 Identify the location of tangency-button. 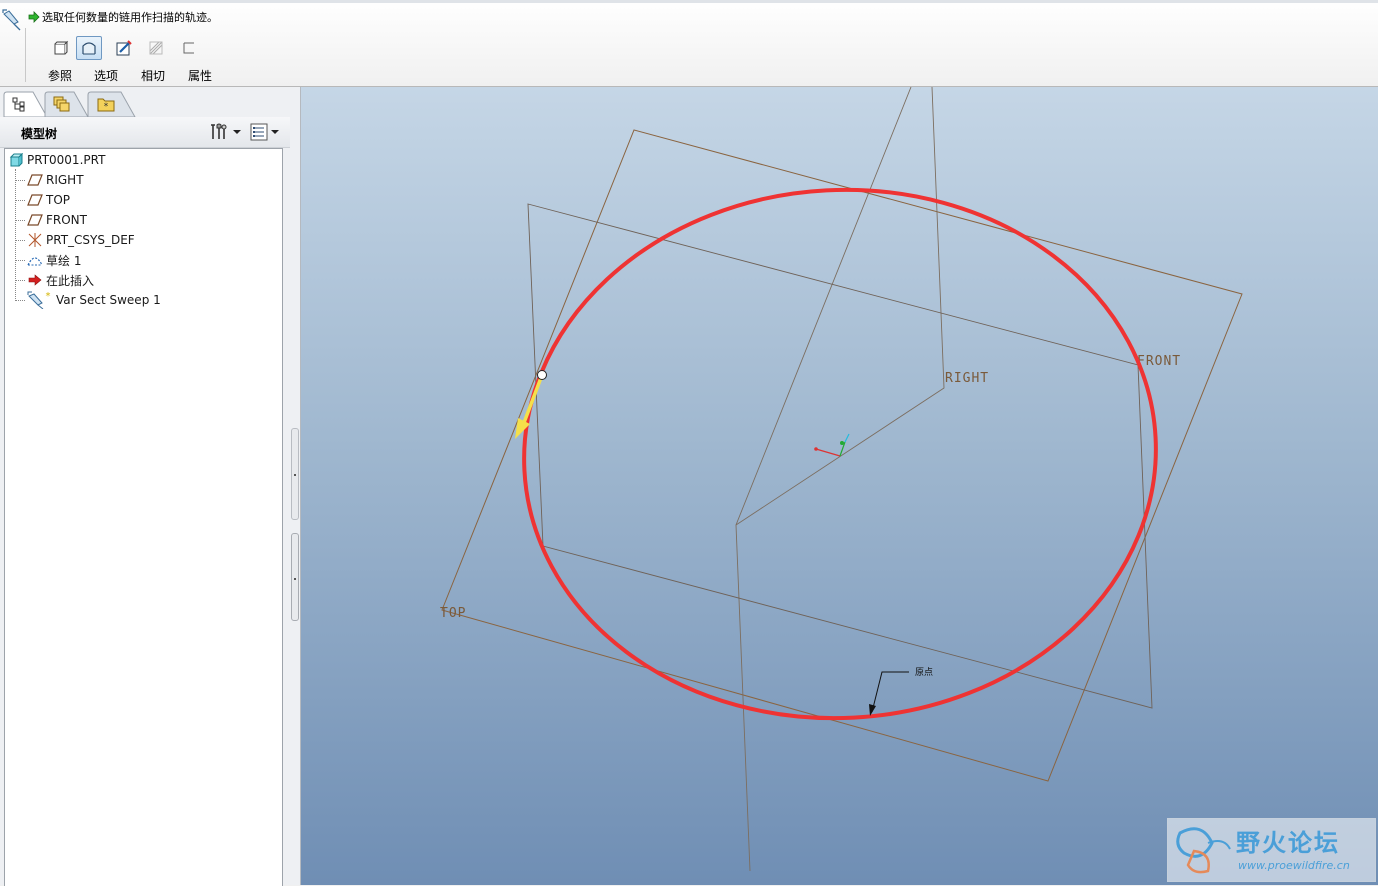
(124, 48).